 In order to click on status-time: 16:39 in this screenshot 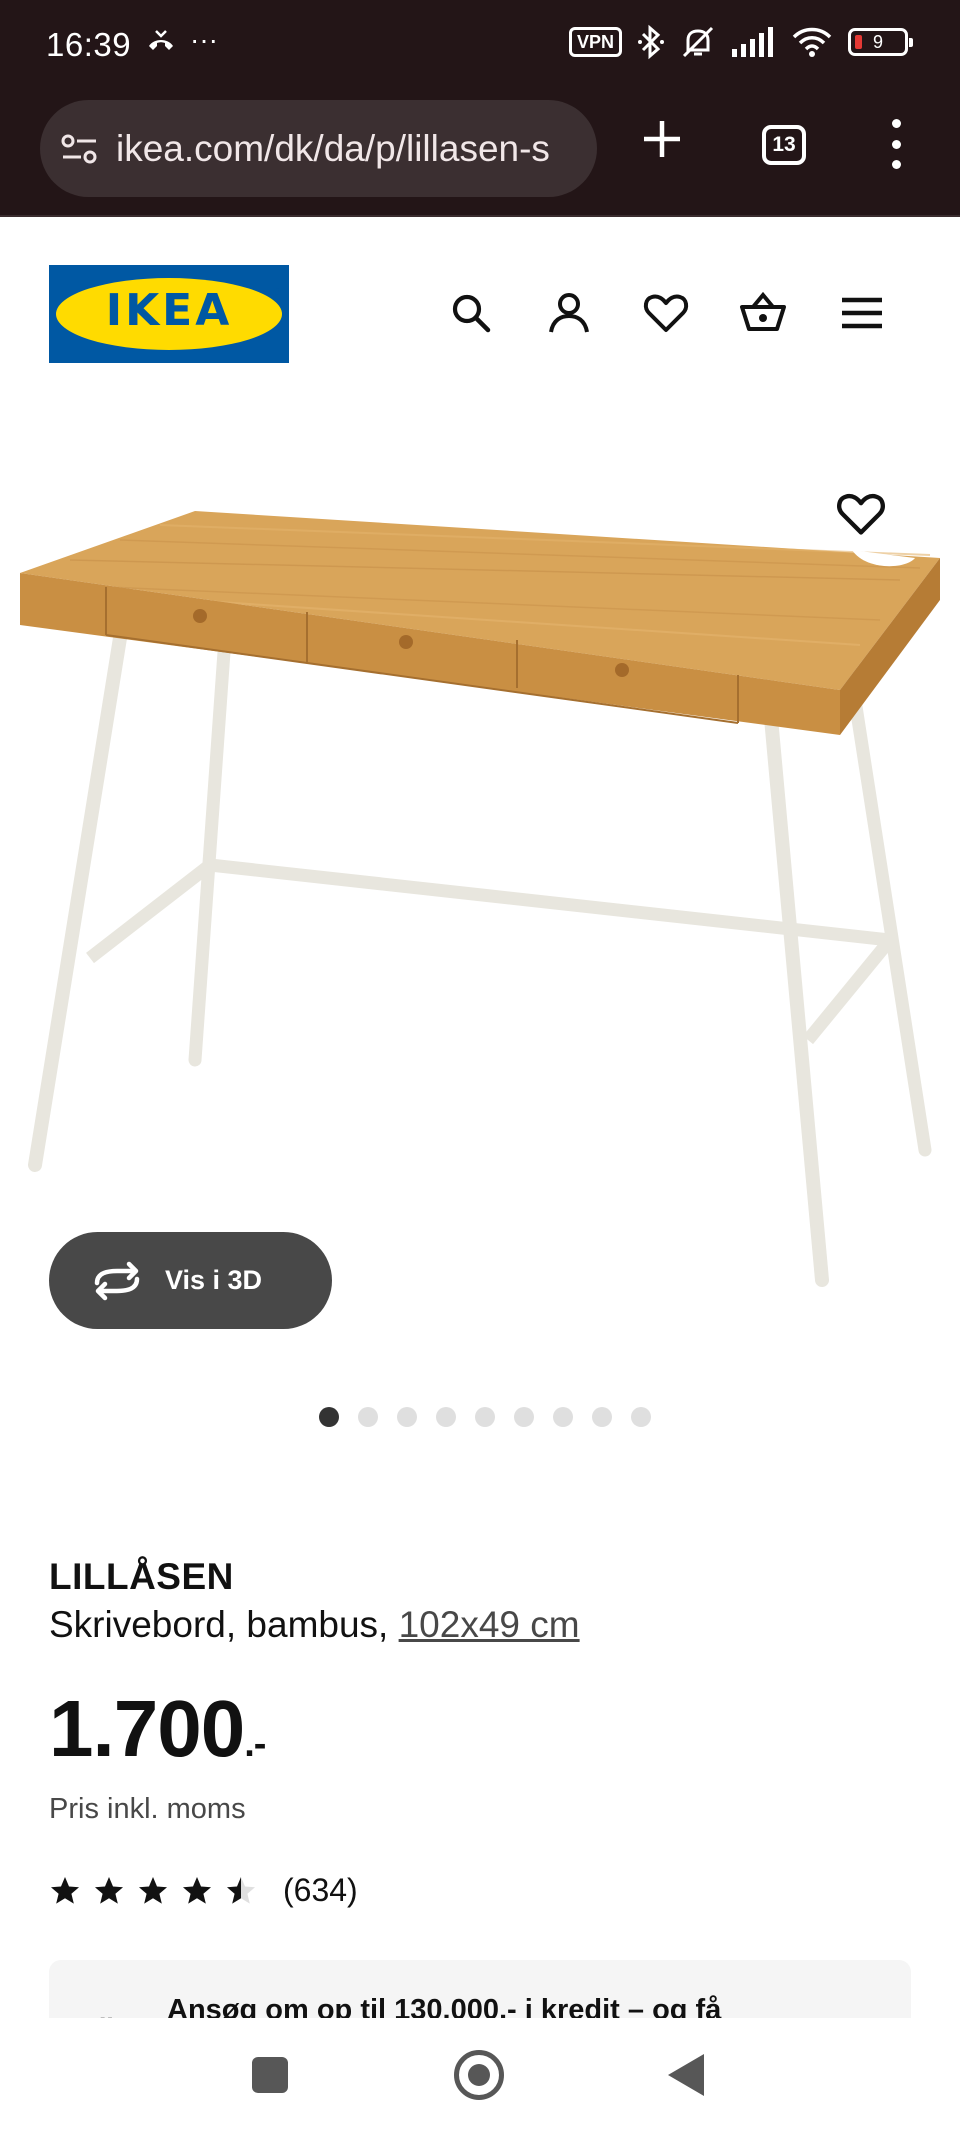, I will do `click(89, 44)`.